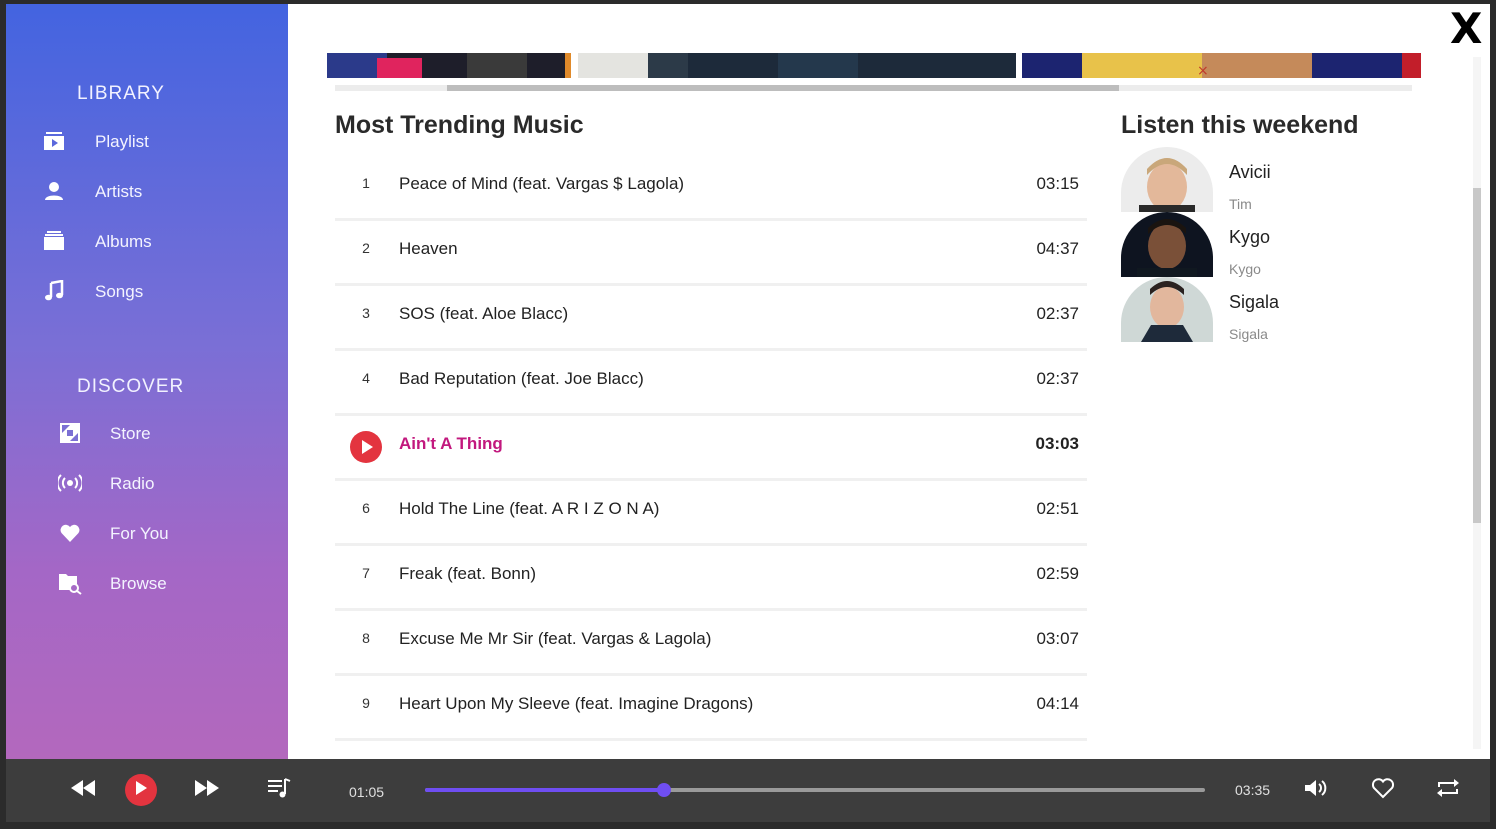  What do you see at coordinates (1254, 302) in the screenshot?
I see `artist-name: Sigala` at bounding box center [1254, 302].